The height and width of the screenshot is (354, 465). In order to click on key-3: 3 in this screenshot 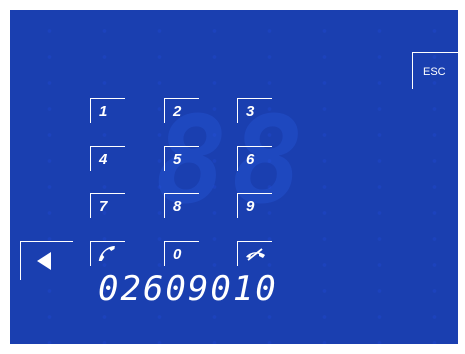, I will do `click(254, 110)`.